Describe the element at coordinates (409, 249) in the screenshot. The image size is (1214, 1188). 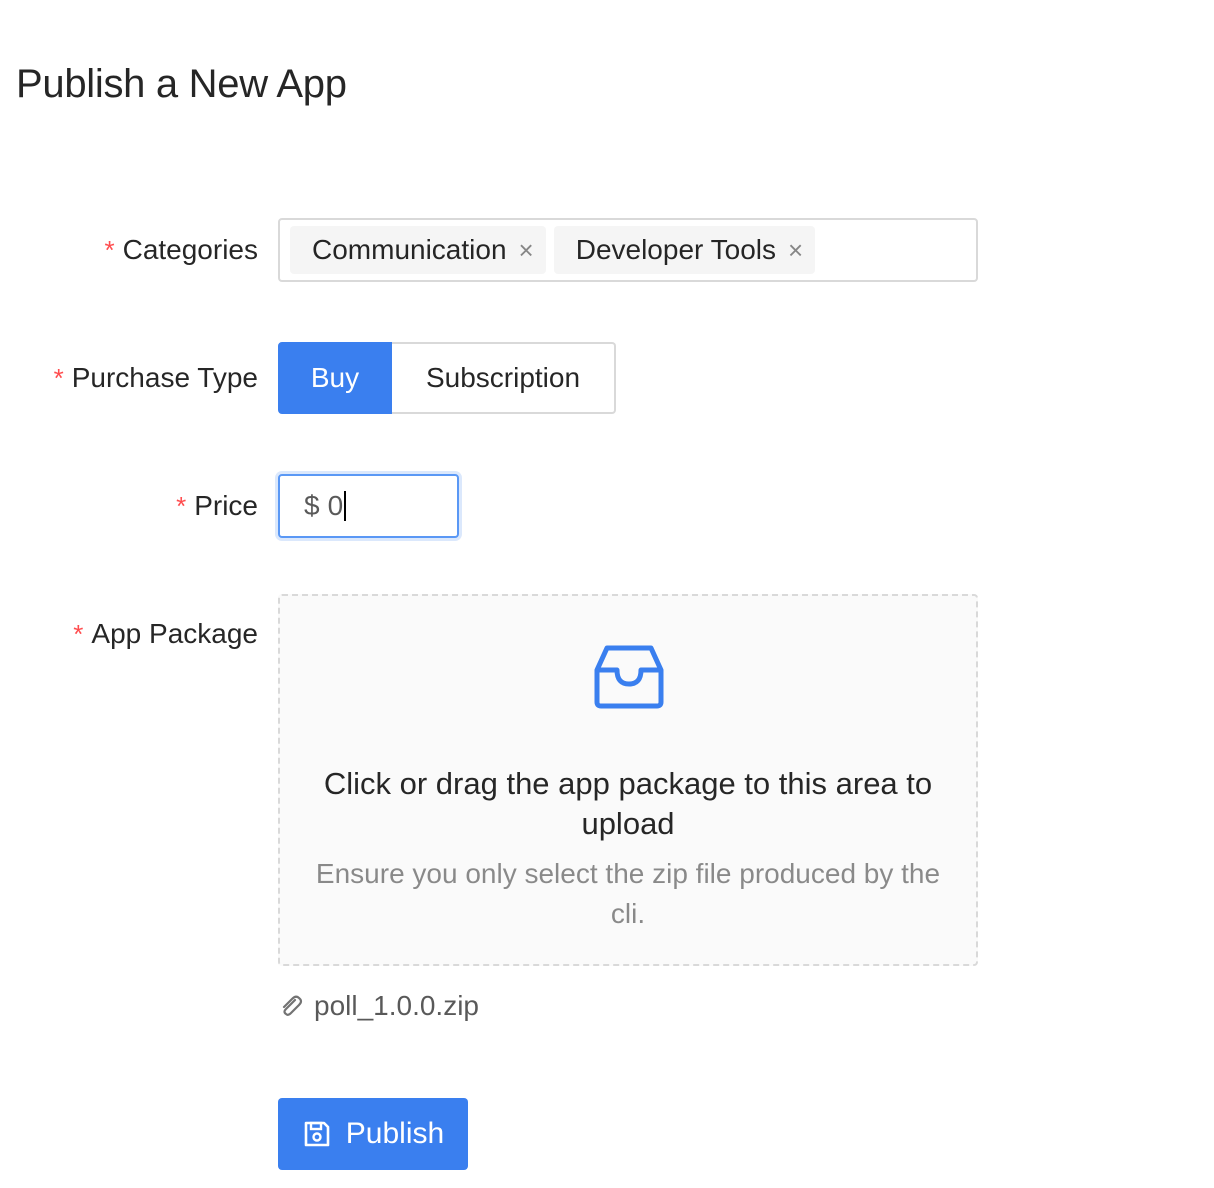
I see `tag-label: Communication` at that location.